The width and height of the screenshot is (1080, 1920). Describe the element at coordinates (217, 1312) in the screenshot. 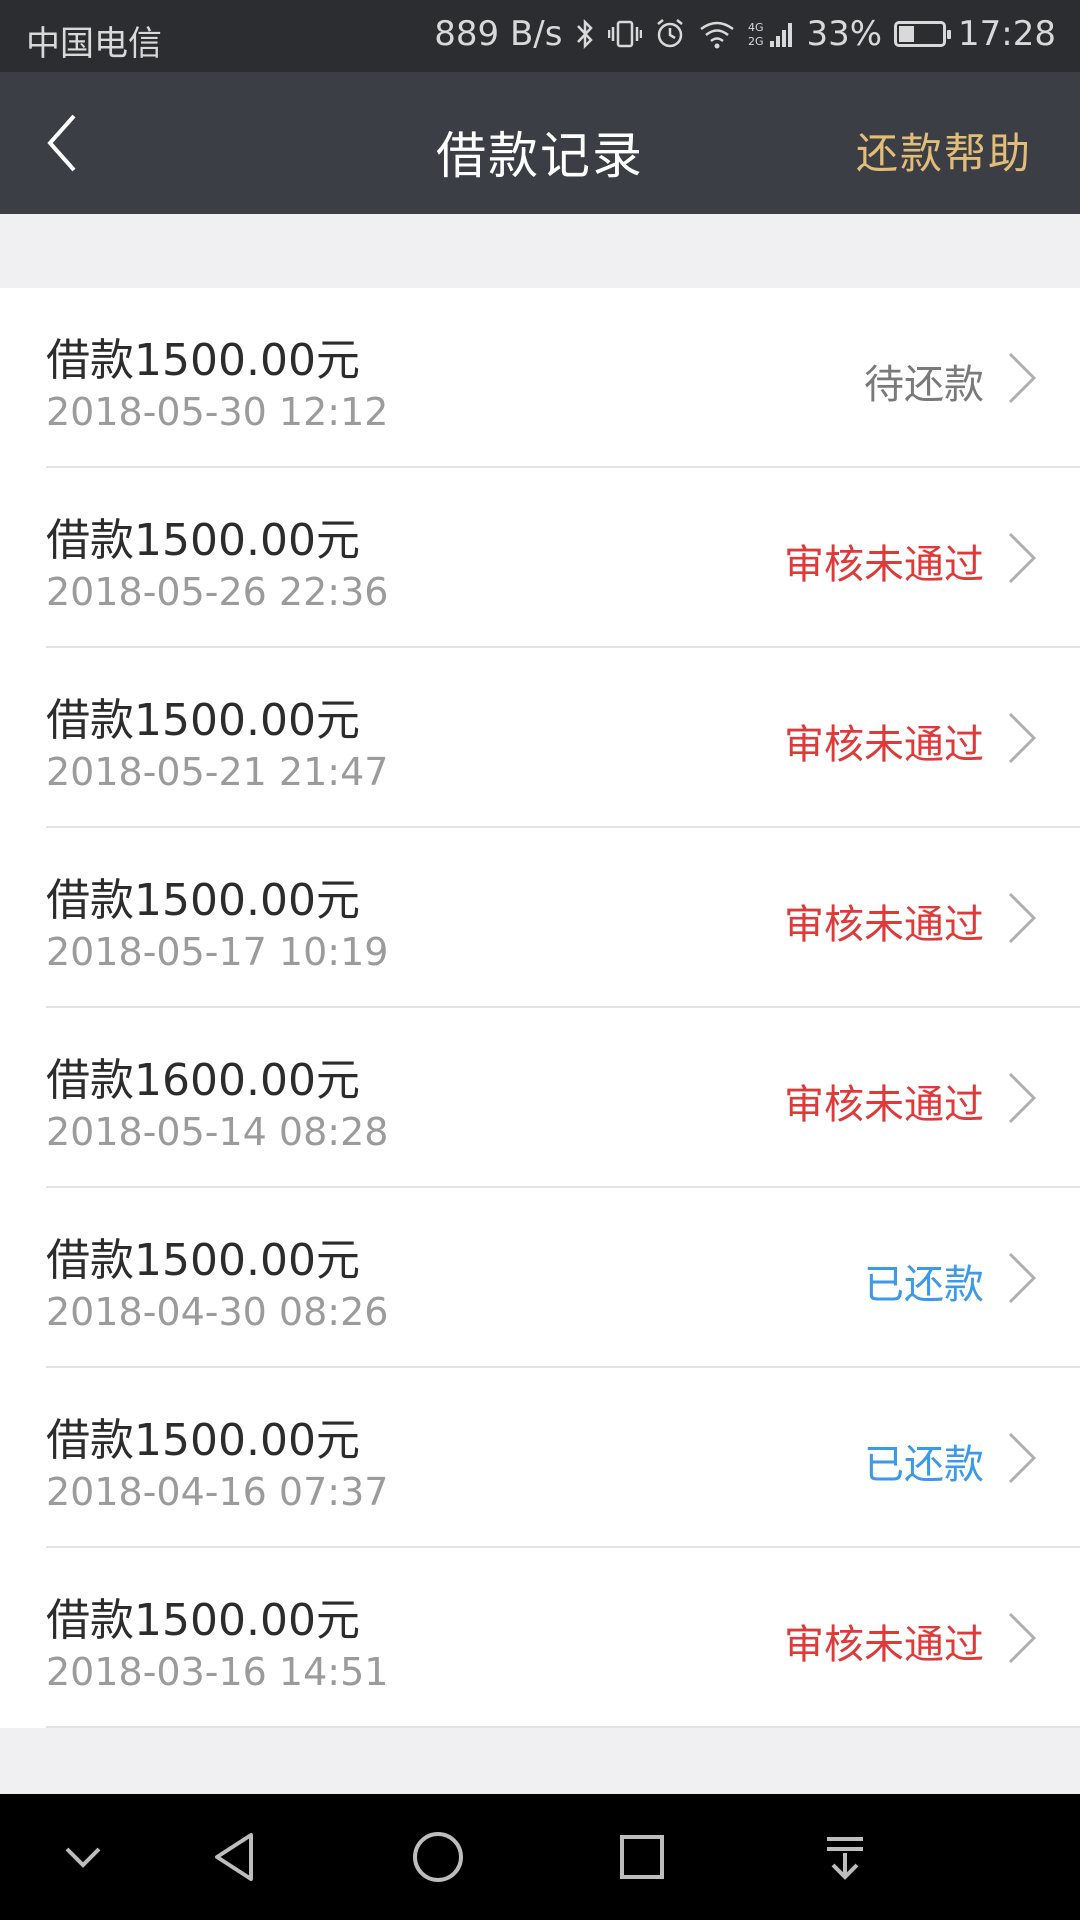

I see `loan-time: 2018-04-30 08:26` at that location.